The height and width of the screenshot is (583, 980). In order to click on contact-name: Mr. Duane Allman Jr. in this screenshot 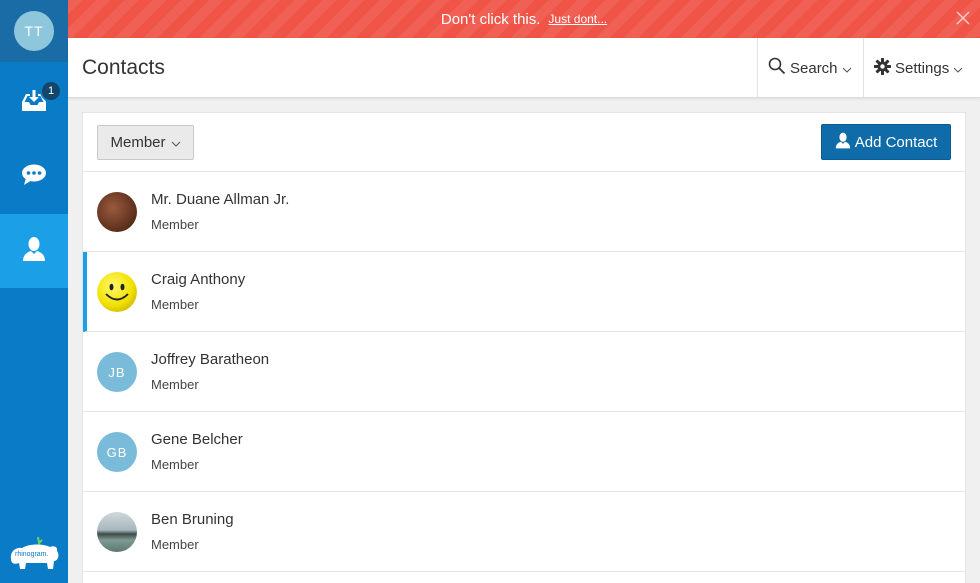, I will do `click(220, 199)`.